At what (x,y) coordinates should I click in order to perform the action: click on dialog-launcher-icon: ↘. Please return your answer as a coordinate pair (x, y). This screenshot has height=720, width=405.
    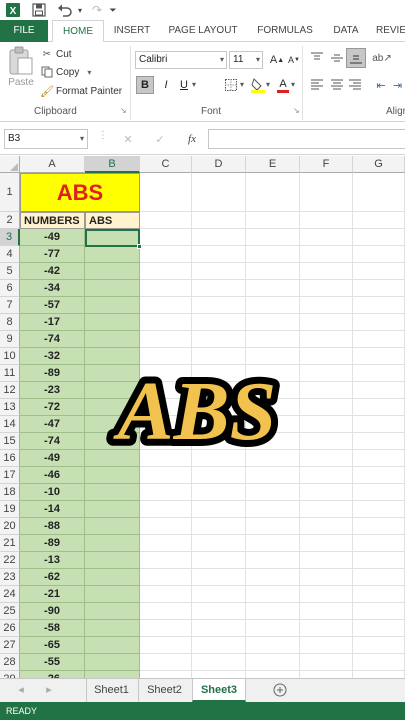
    Looking at the image, I should click on (123, 110).